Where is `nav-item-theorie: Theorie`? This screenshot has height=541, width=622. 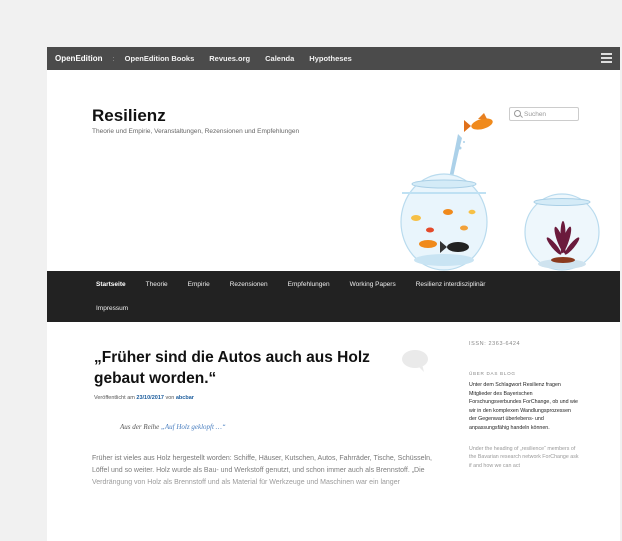 nav-item-theorie: Theorie is located at coordinates (157, 284).